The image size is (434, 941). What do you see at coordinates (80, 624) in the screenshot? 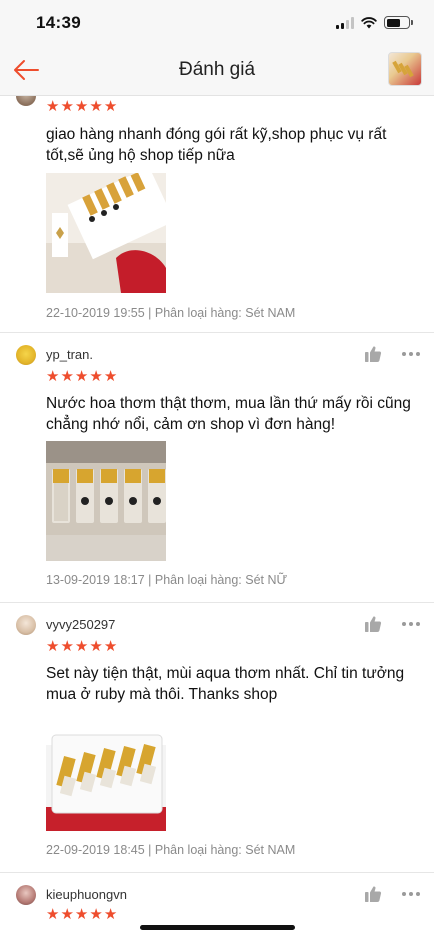
I see `username: vyvy250297` at bounding box center [80, 624].